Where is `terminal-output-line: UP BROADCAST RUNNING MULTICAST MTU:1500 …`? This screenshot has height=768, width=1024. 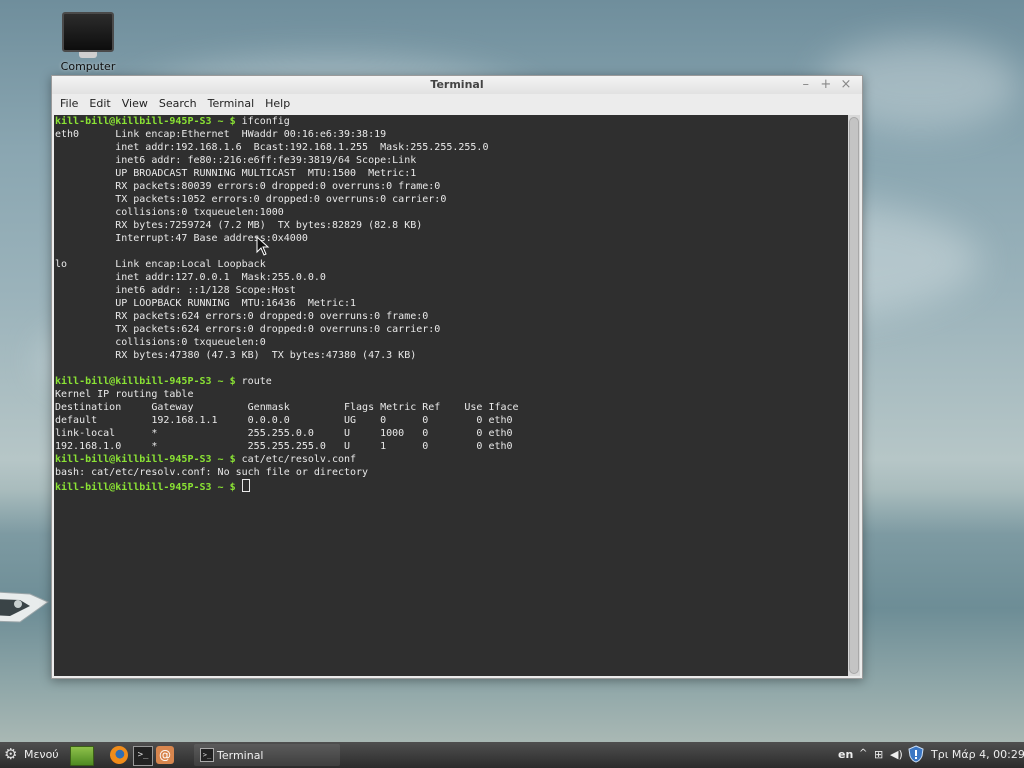 terminal-output-line: UP BROADCAST RUNNING MULTICAST MTU:1500 … is located at coordinates (236, 173).